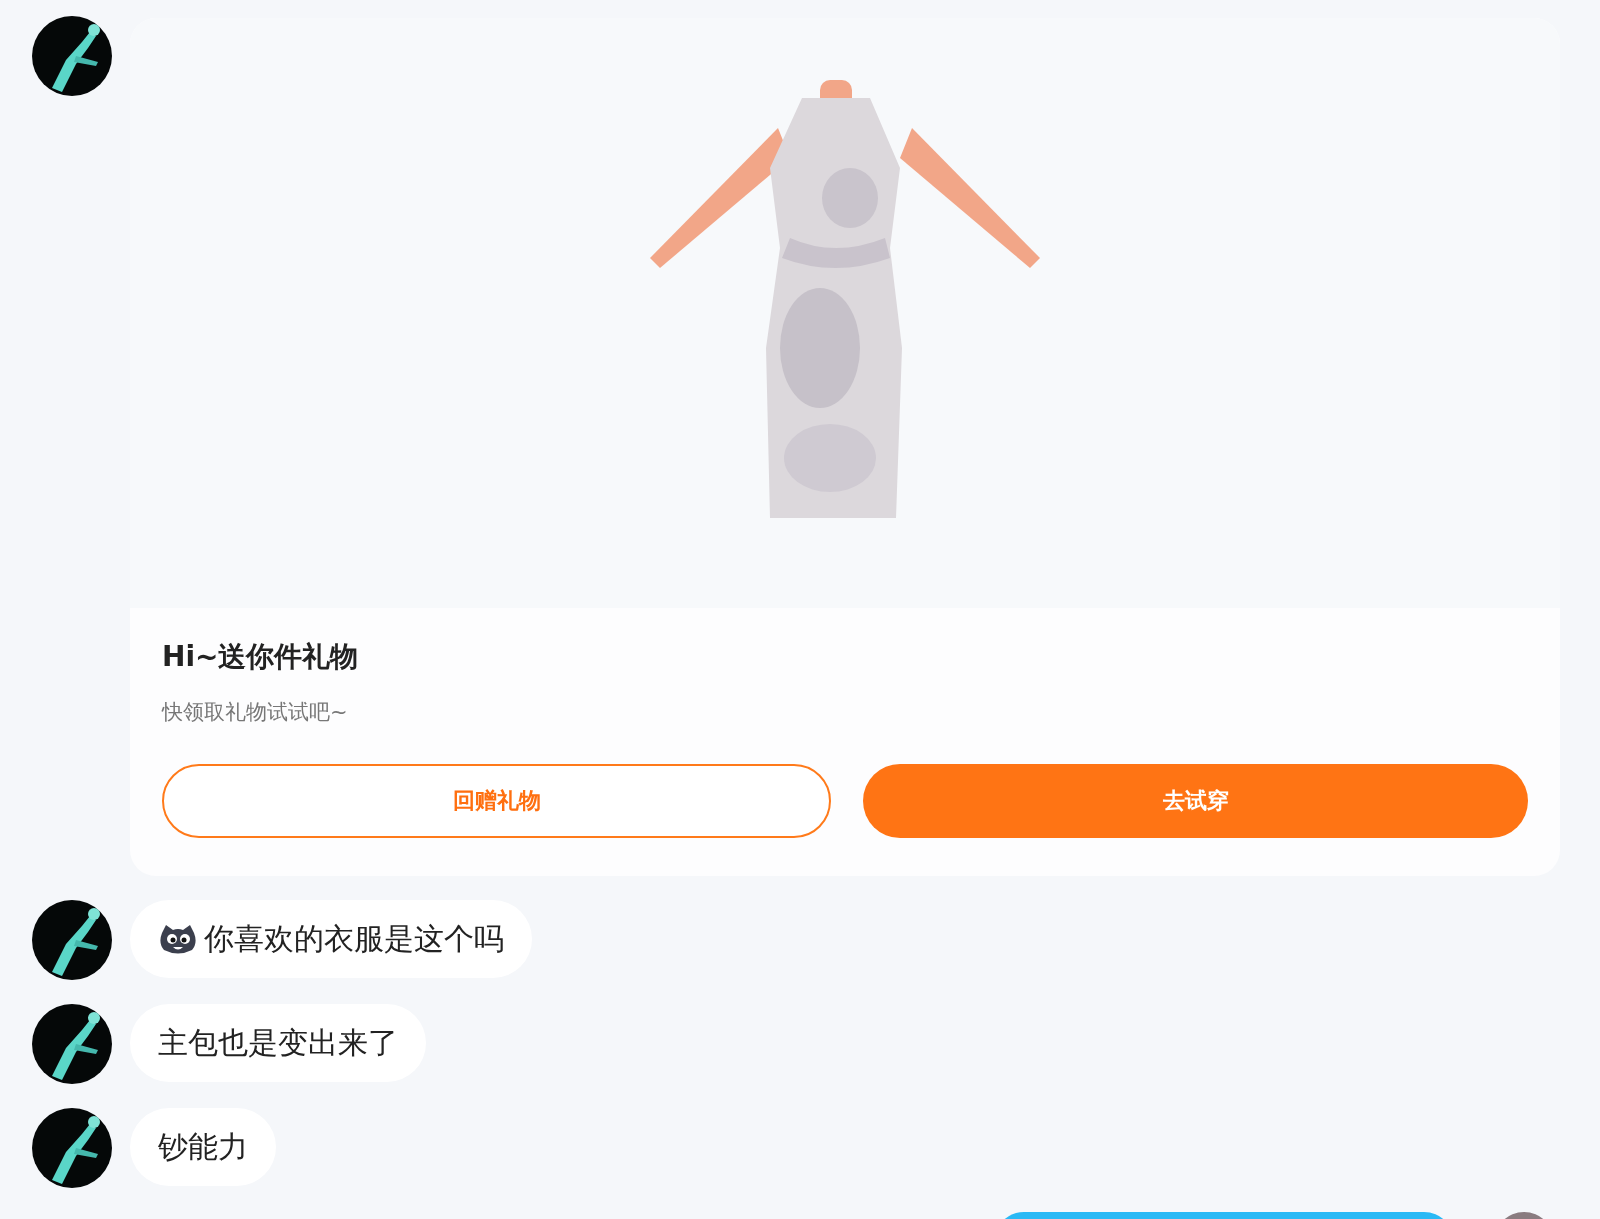  Describe the element at coordinates (354, 938) in the screenshot. I see `message-text: 你喜欢的衣服是这个吗` at that location.